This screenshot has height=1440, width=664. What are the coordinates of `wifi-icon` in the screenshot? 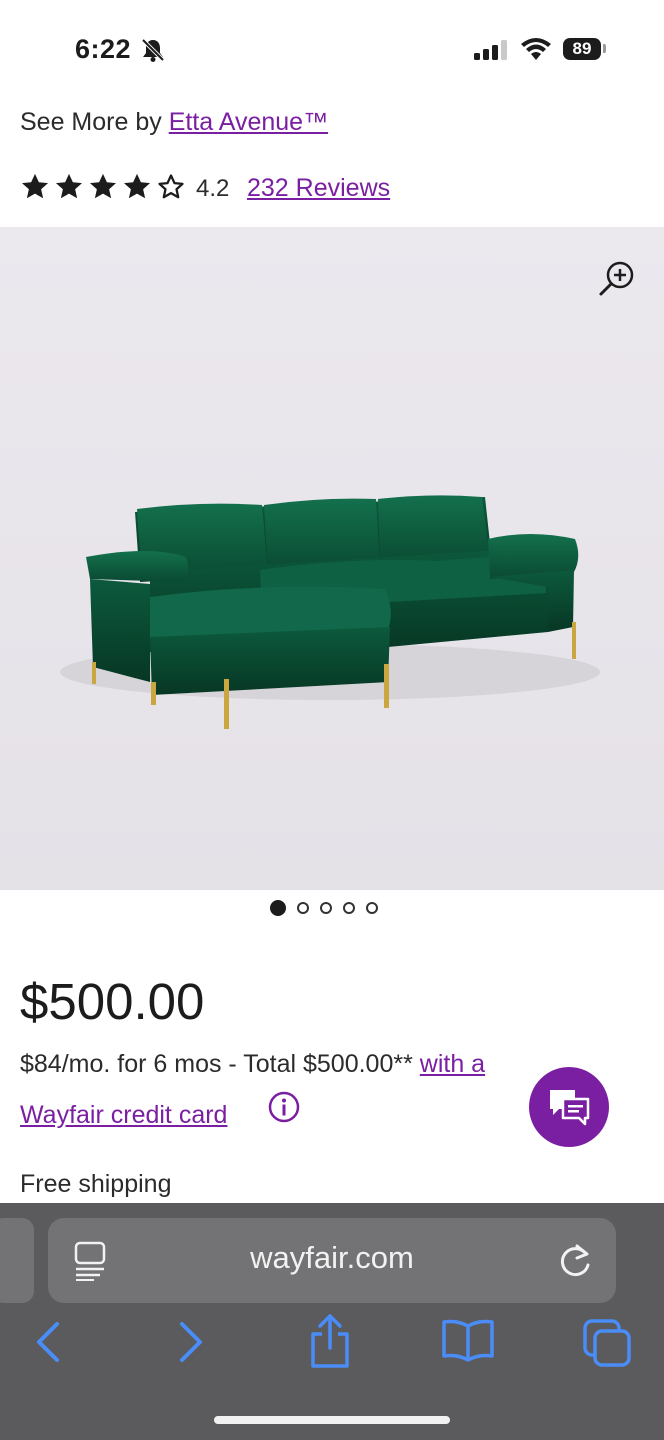 It's located at (536, 49).